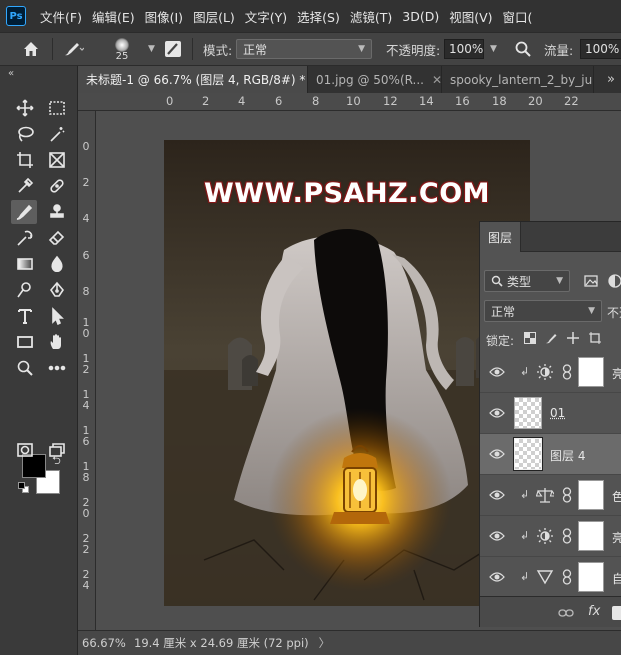 The image size is (621, 655). I want to click on brush-tool-icon, so click(24, 212).